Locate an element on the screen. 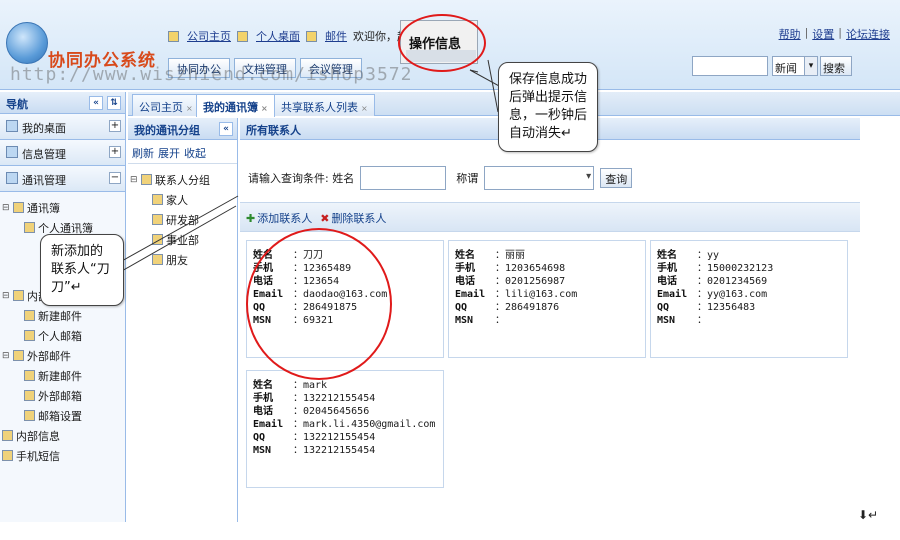  group-business: 事业部 is located at coordinates (182, 238).